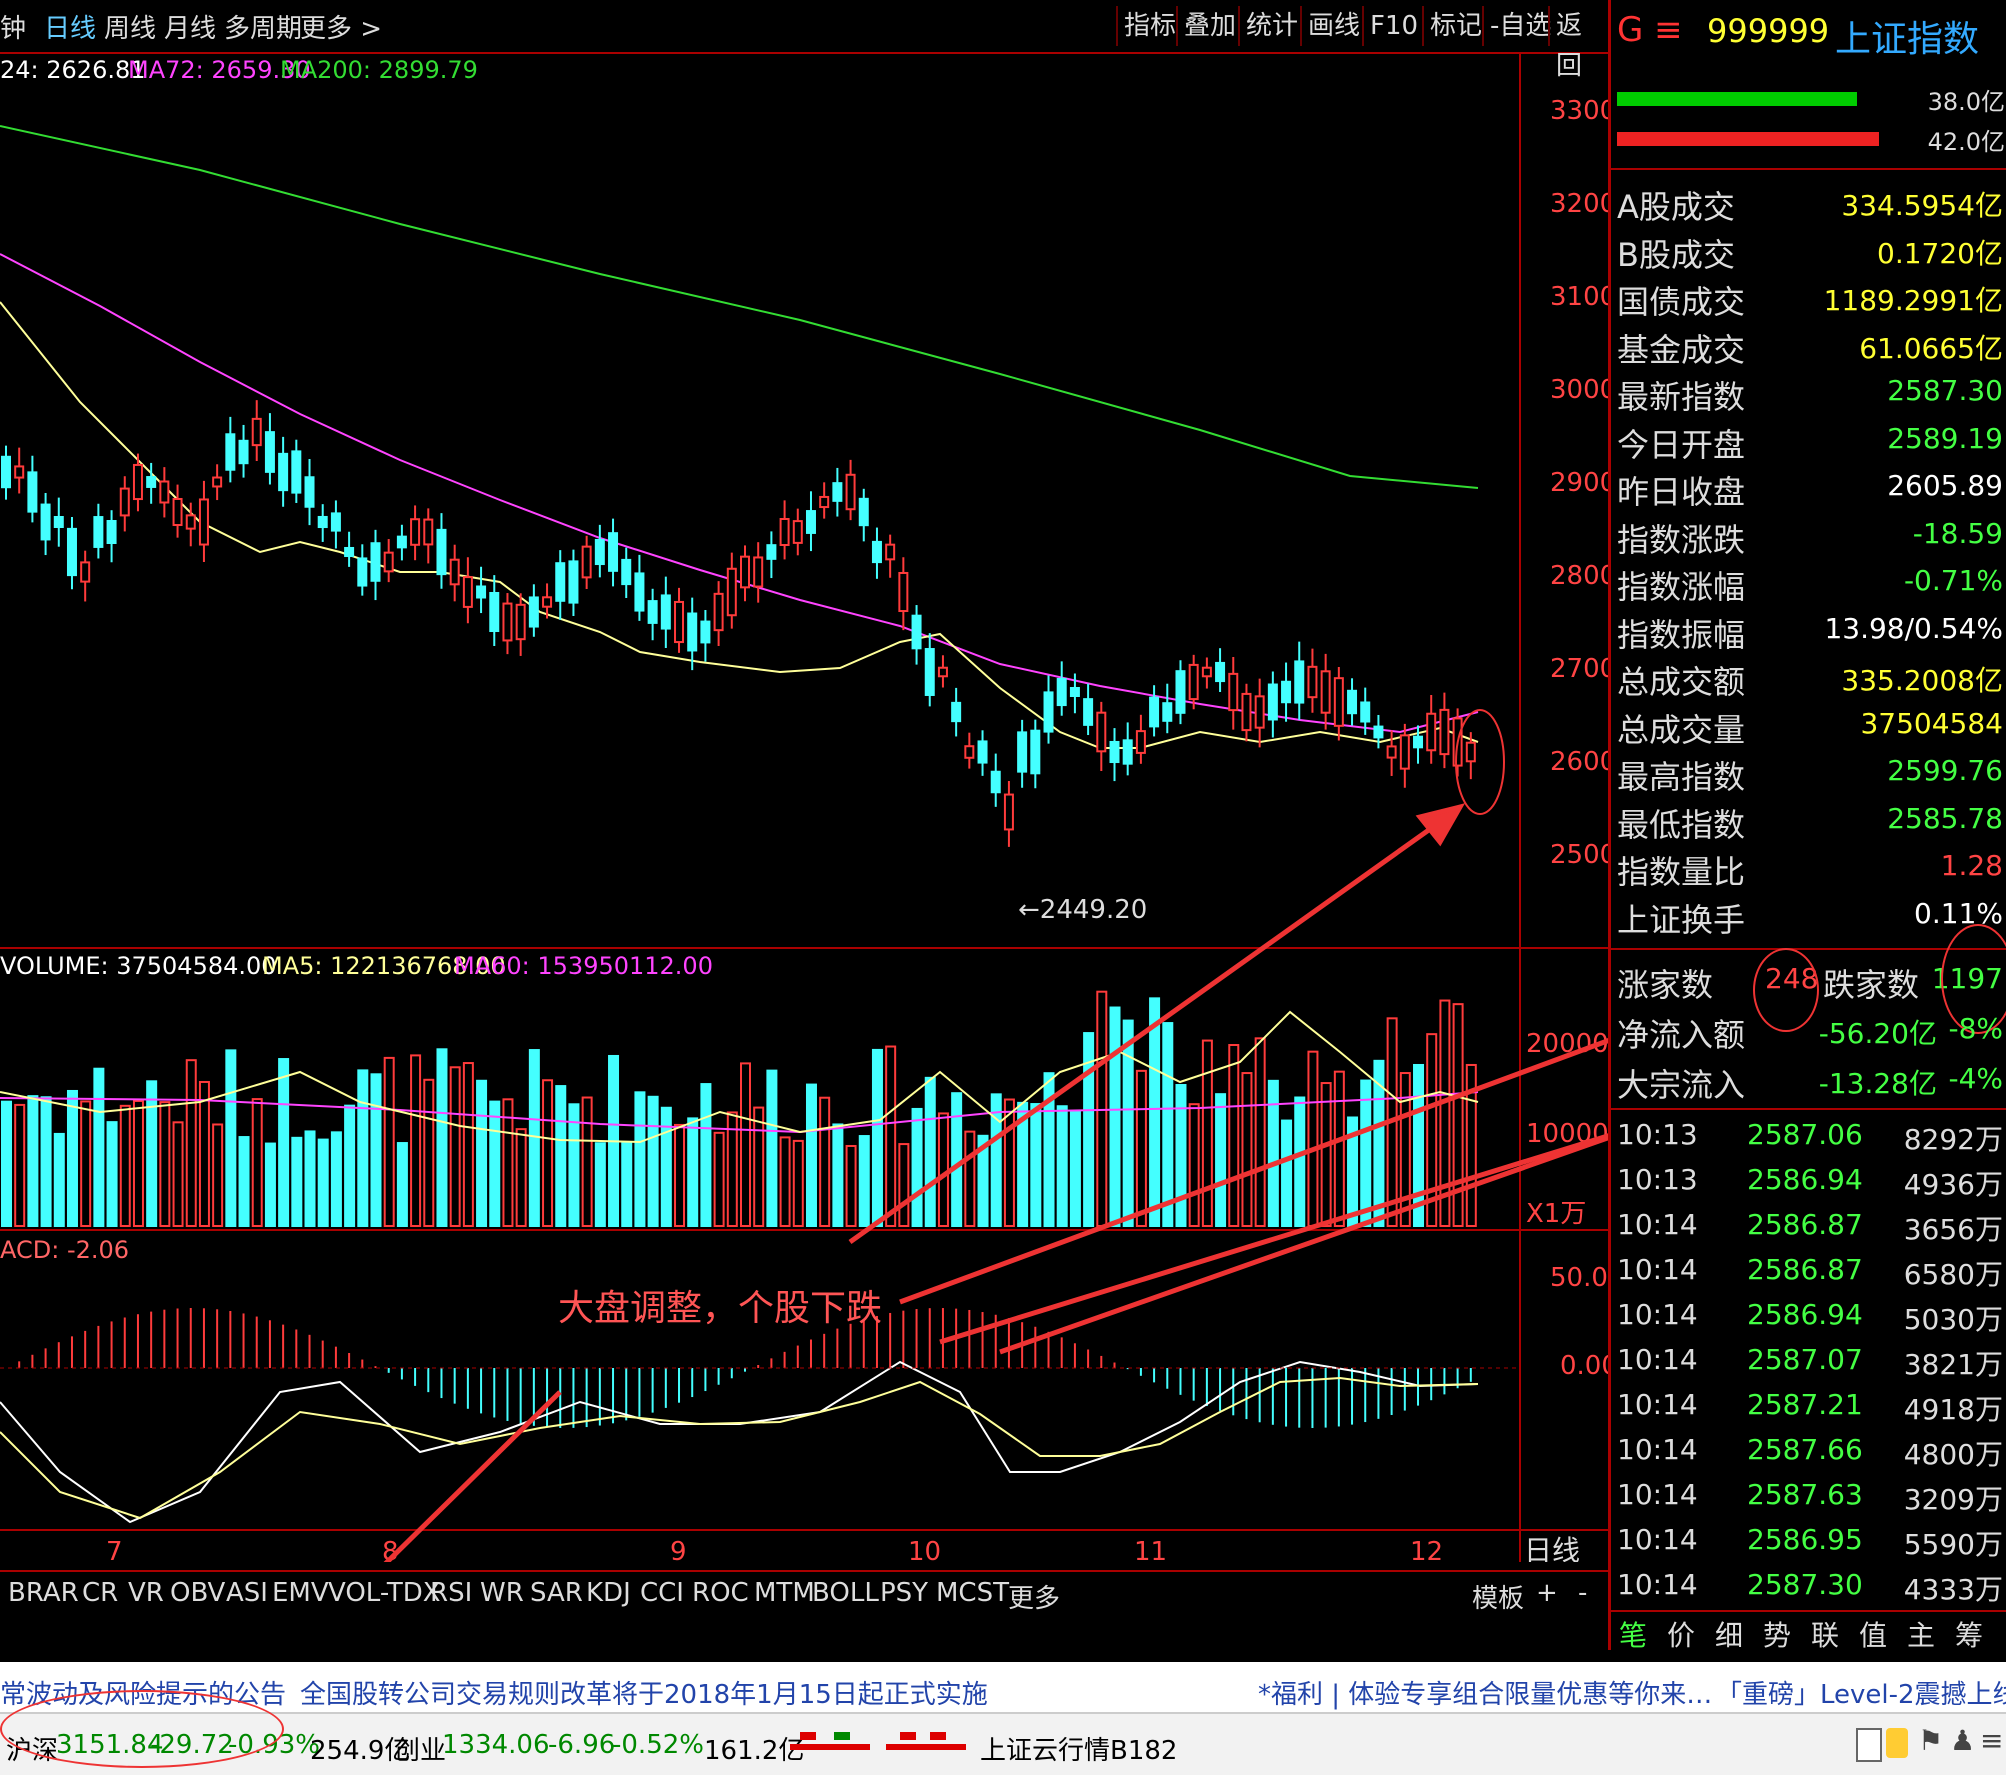 Image resolution: width=2006 pixels, height=1775 pixels. What do you see at coordinates (1945, 485) in the screenshot?
I see `quote-row-value: 2605.89` at bounding box center [1945, 485].